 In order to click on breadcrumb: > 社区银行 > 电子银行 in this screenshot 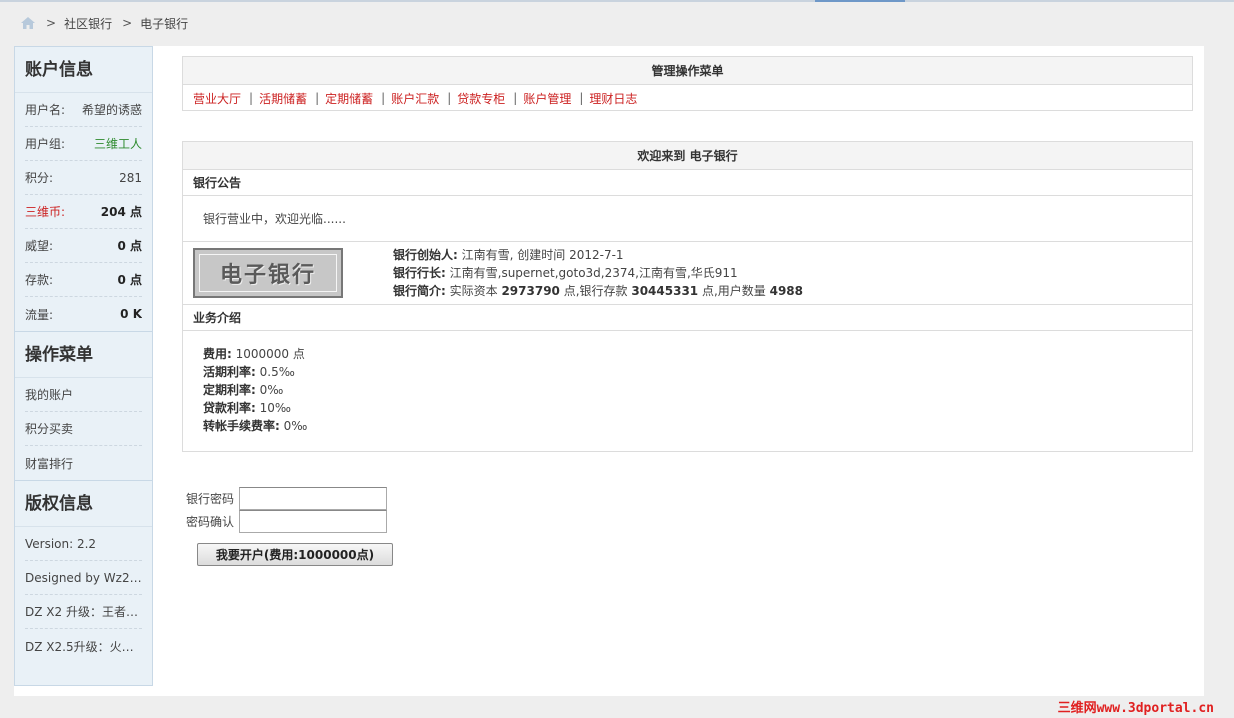, I will do `click(104, 23)`.